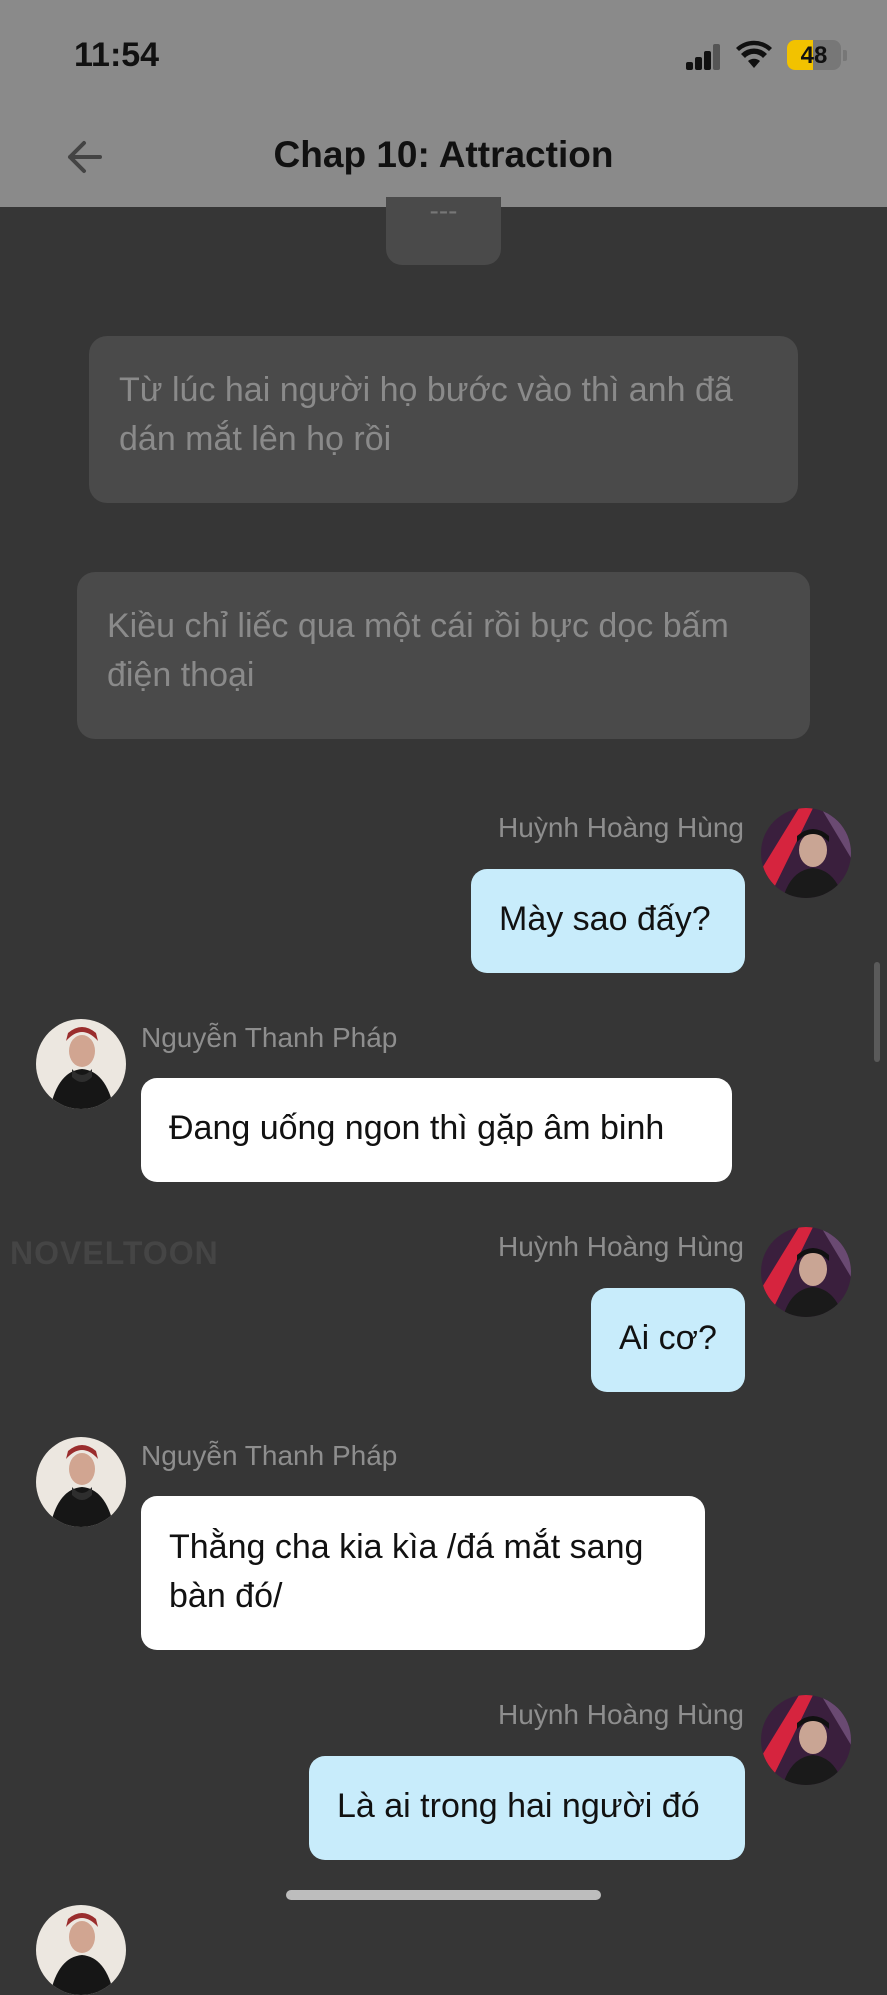 This screenshot has height=1995, width=887. I want to click on signal-icon, so click(704, 57).